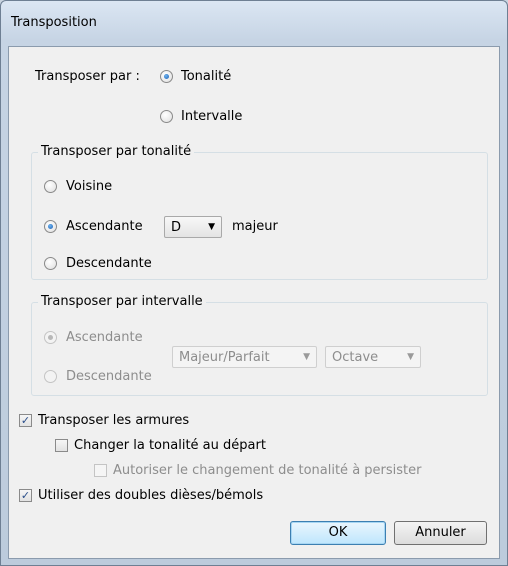 The image size is (508, 566). I want to click on radio-voisine, so click(50, 186).